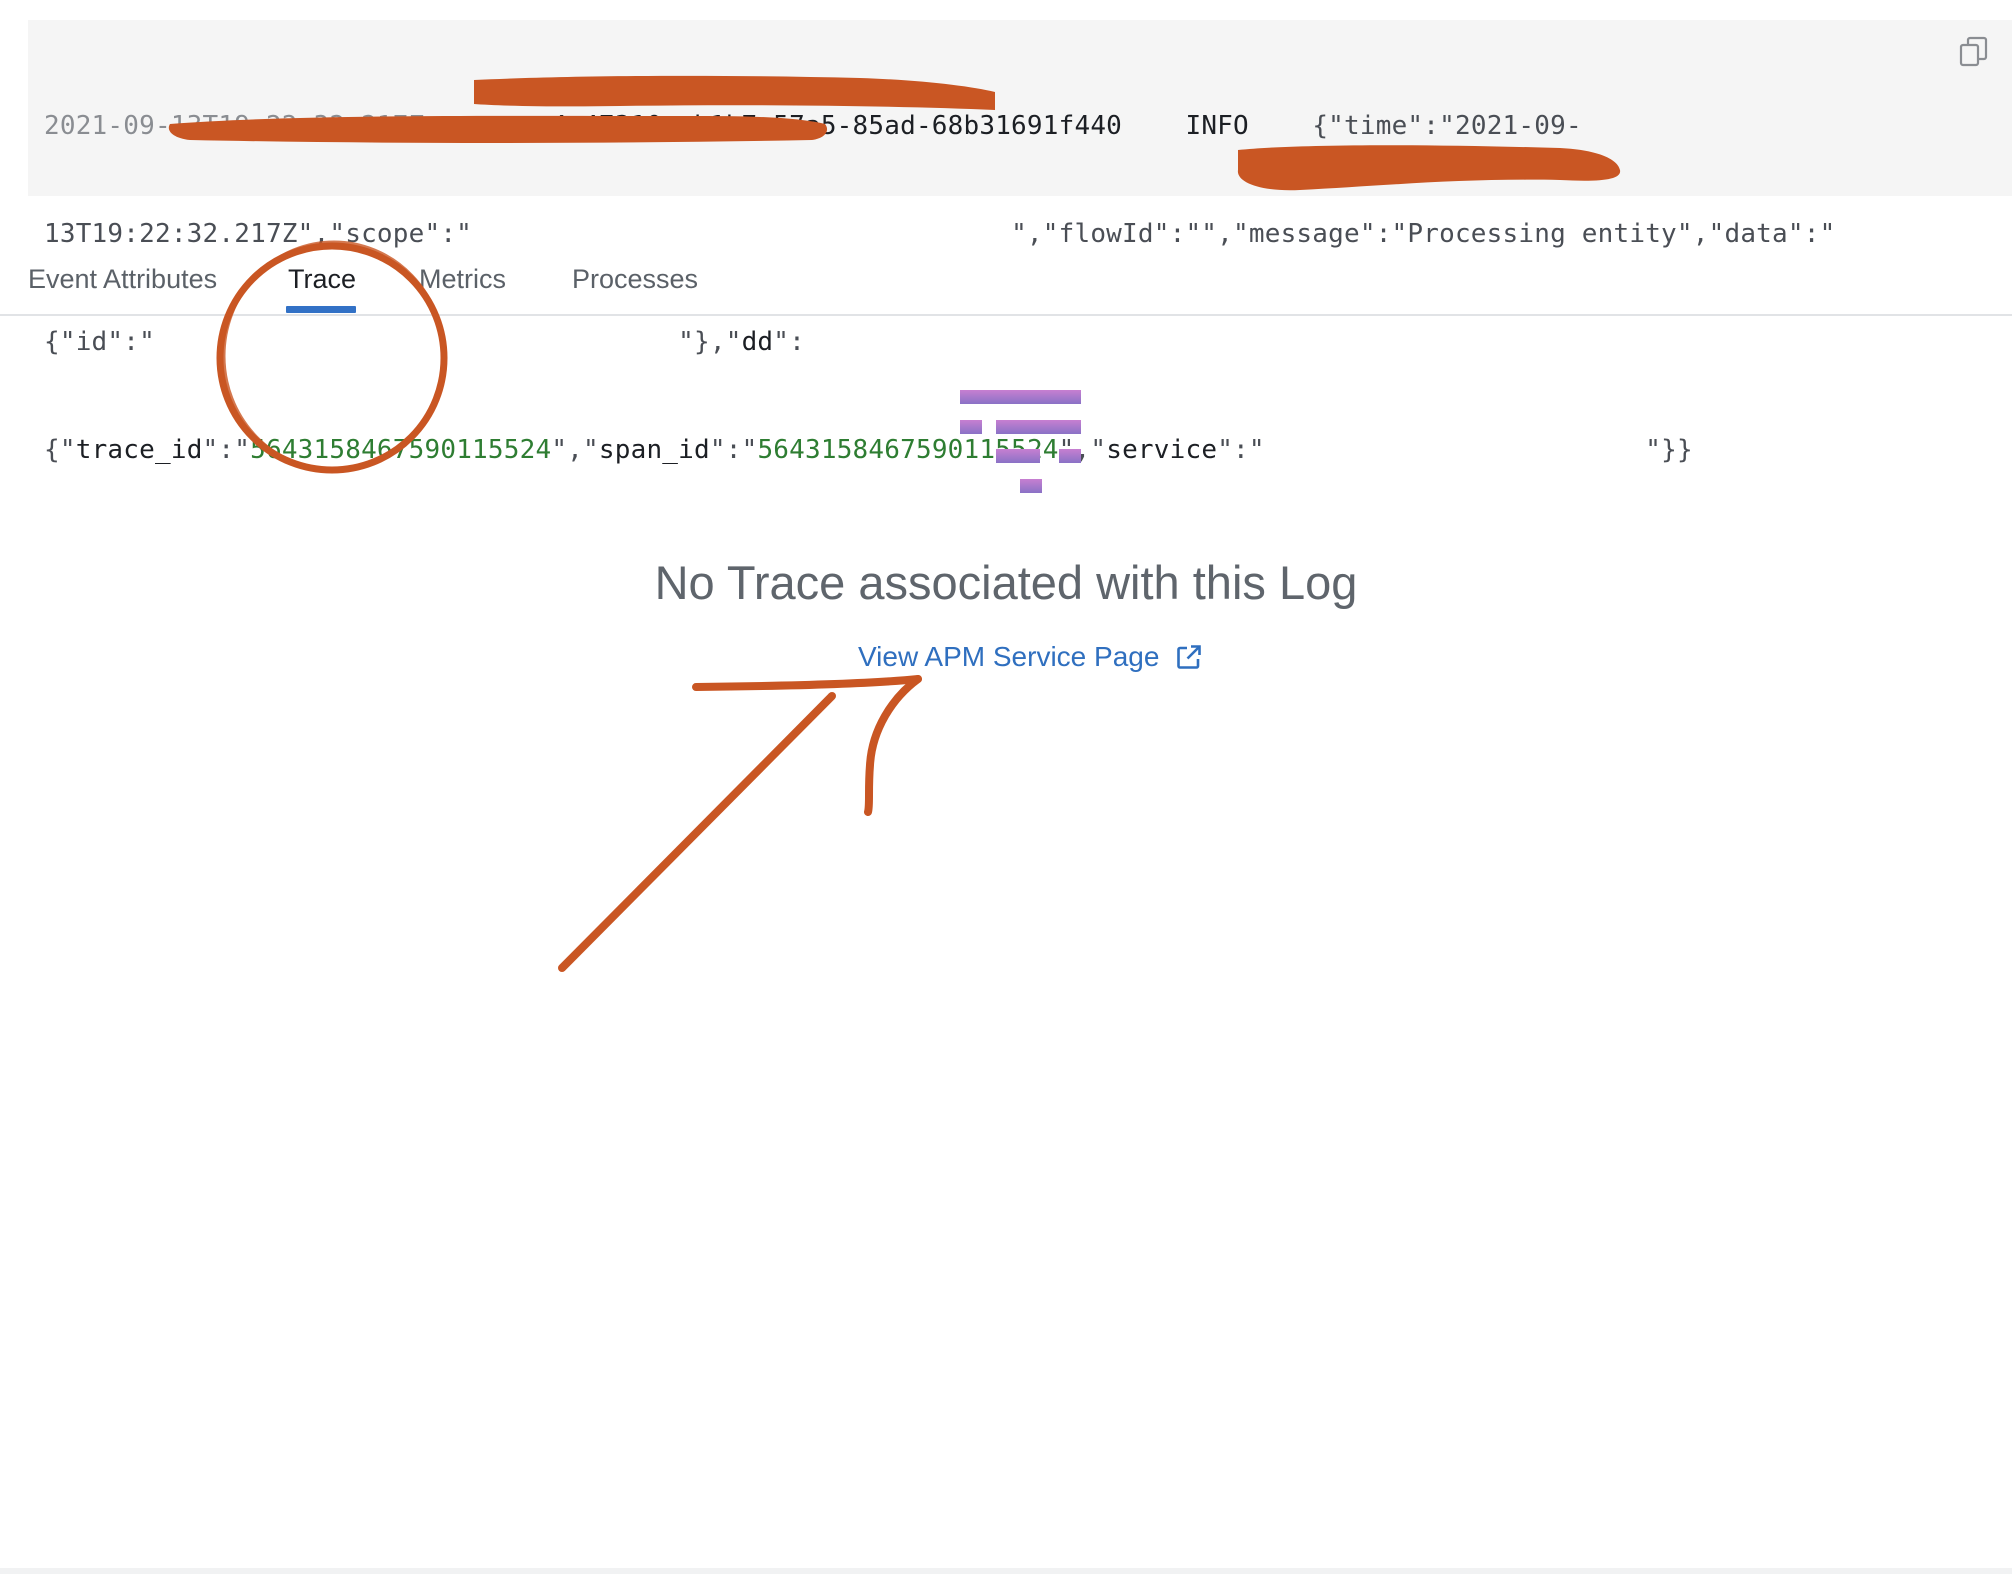 Image resolution: width=2012 pixels, height=1574 pixels. Describe the element at coordinates (1447, 126) in the screenshot. I see `log-json-start: {"time":"2021-09-` at that location.